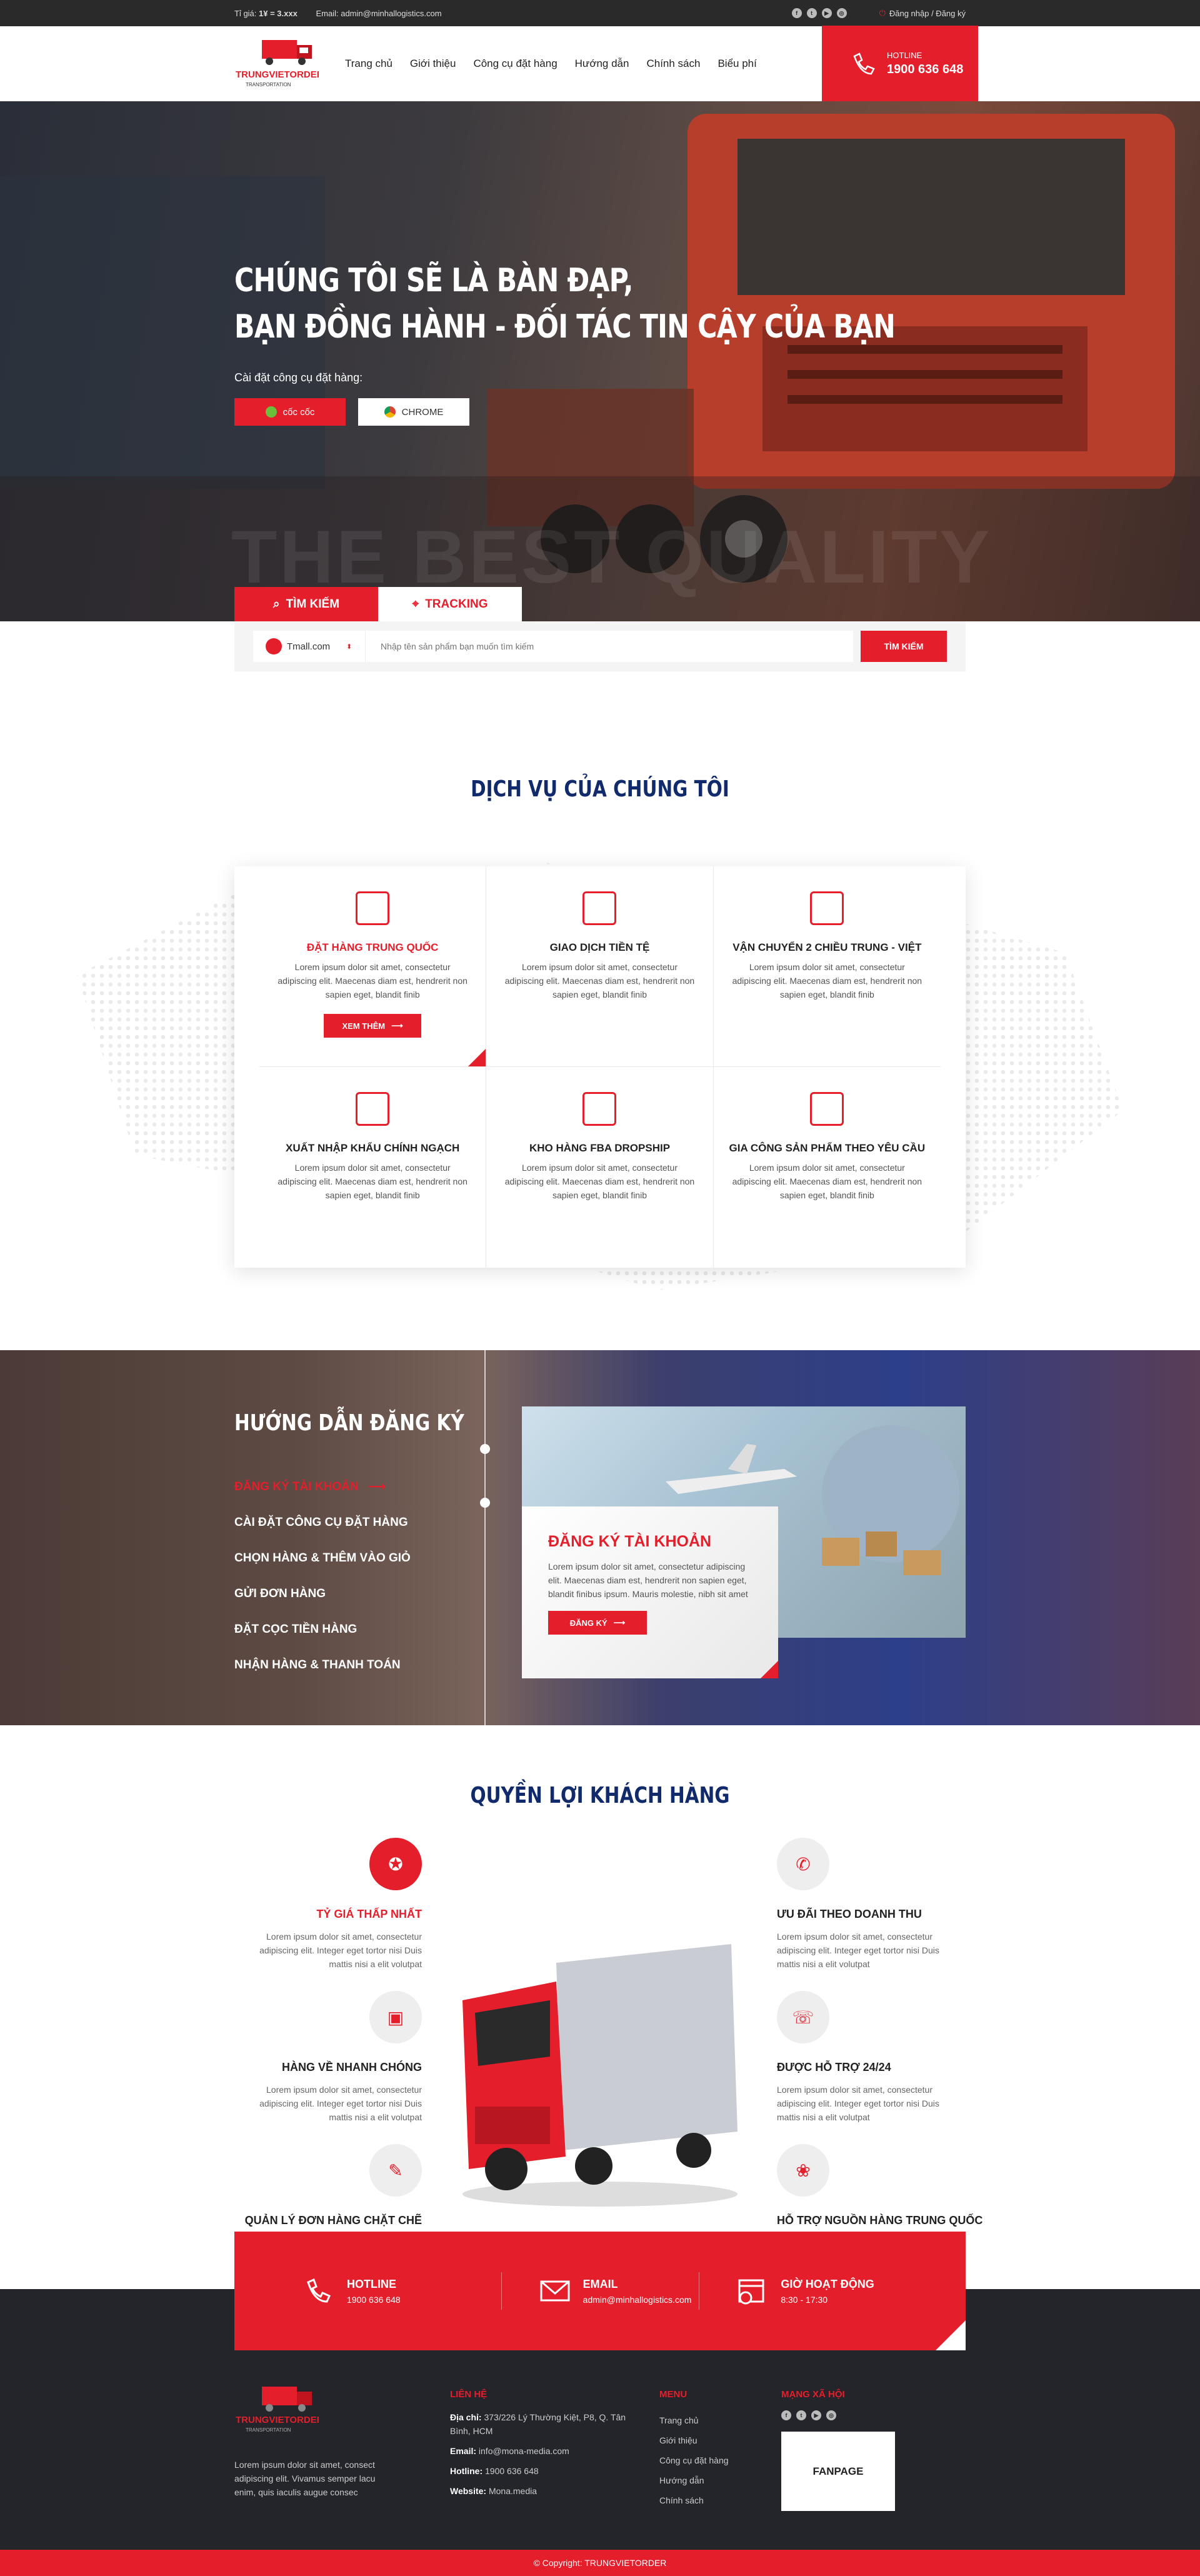  What do you see at coordinates (322, 1522) in the screenshot?
I see `guide-step: CÀI ĐẶT CÔNG CỤ ĐẶT HÀNG` at bounding box center [322, 1522].